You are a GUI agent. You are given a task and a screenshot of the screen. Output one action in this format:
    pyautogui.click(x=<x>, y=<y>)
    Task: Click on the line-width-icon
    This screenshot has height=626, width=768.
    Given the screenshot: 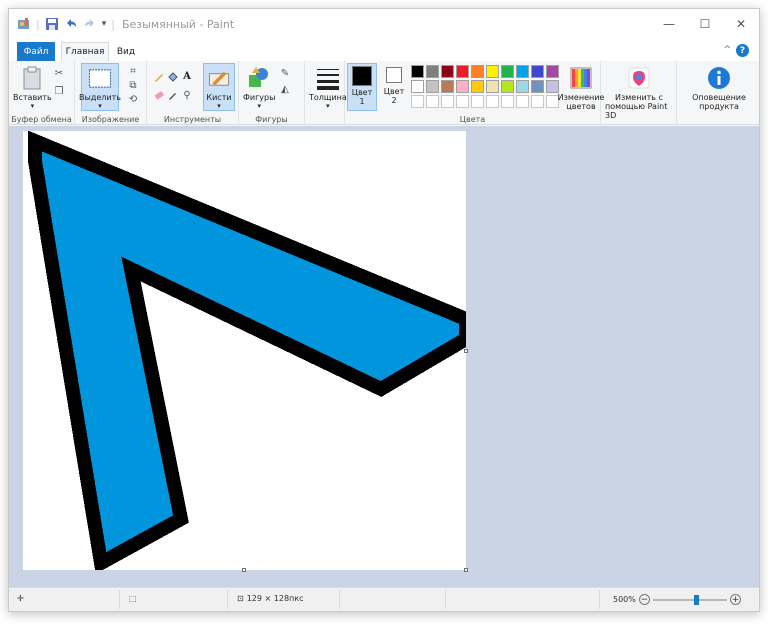 What is the action you would take?
    pyautogui.click(x=327, y=79)
    